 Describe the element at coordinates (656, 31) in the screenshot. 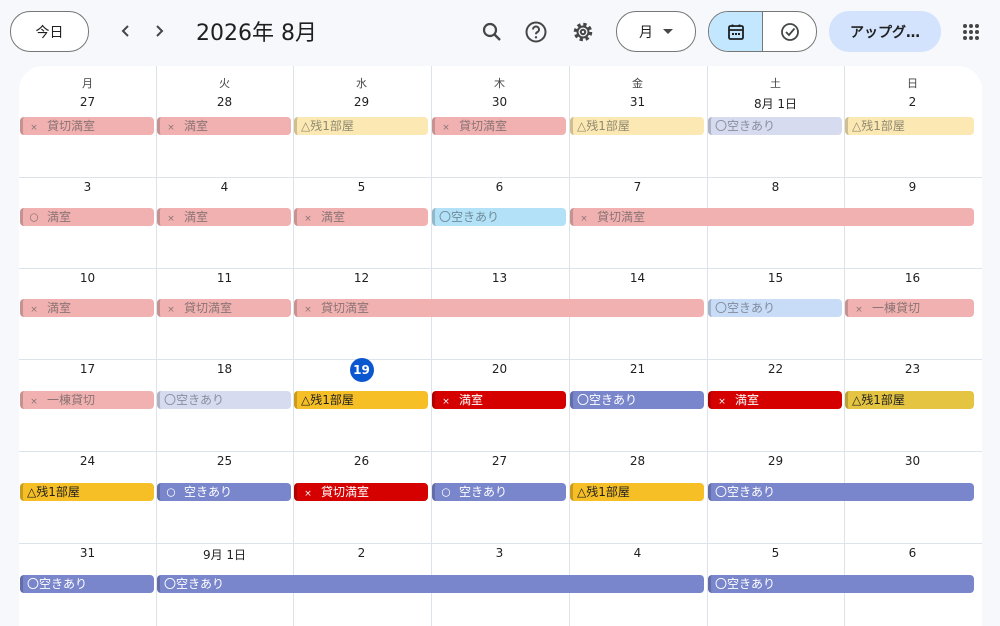

I see `view-select: 月` at that location.